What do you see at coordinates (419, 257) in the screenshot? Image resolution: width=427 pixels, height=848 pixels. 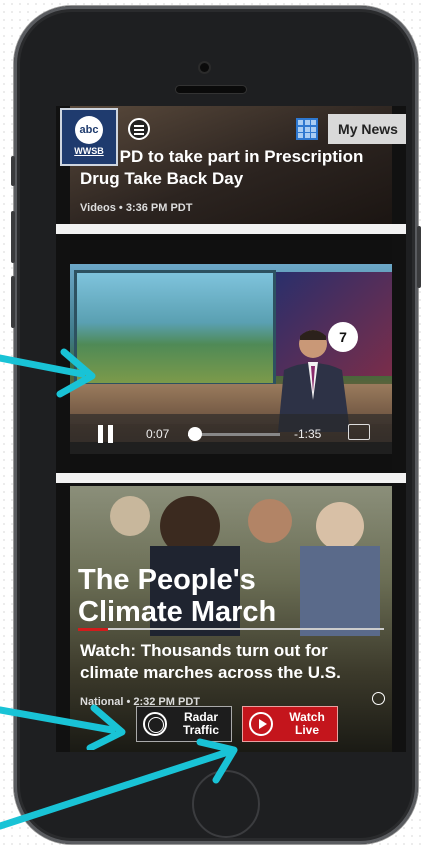 I see `power-button` at bounding box center [419, 257].